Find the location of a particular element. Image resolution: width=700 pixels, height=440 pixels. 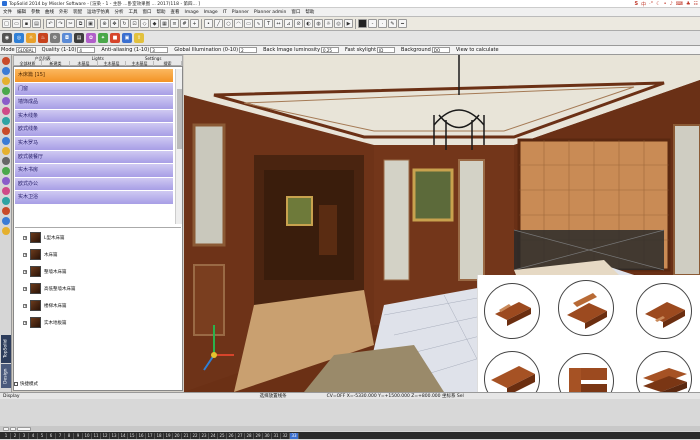

frame-tab: 29 is located at coordinates (258, 435).